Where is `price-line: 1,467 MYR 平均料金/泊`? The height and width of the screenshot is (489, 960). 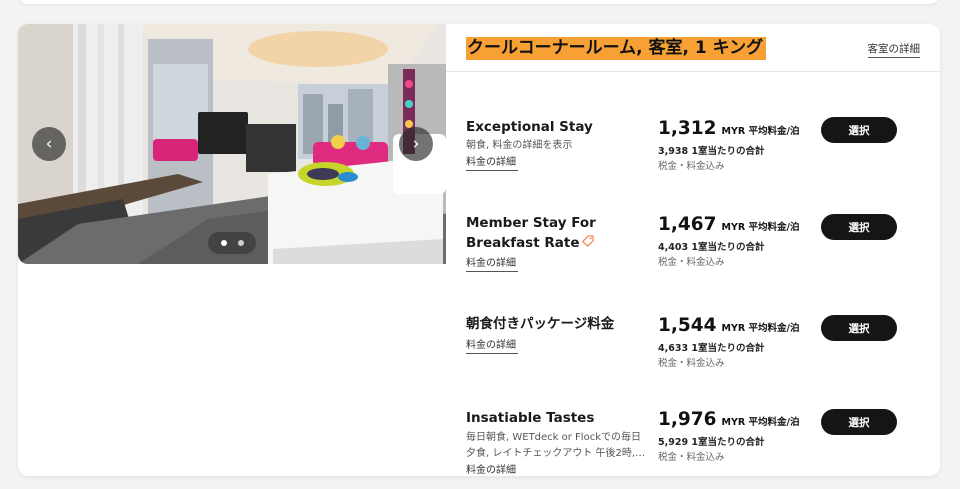
price-line: 1,467 MYR 平均料金/泊 is located at coordinates (728, 224).